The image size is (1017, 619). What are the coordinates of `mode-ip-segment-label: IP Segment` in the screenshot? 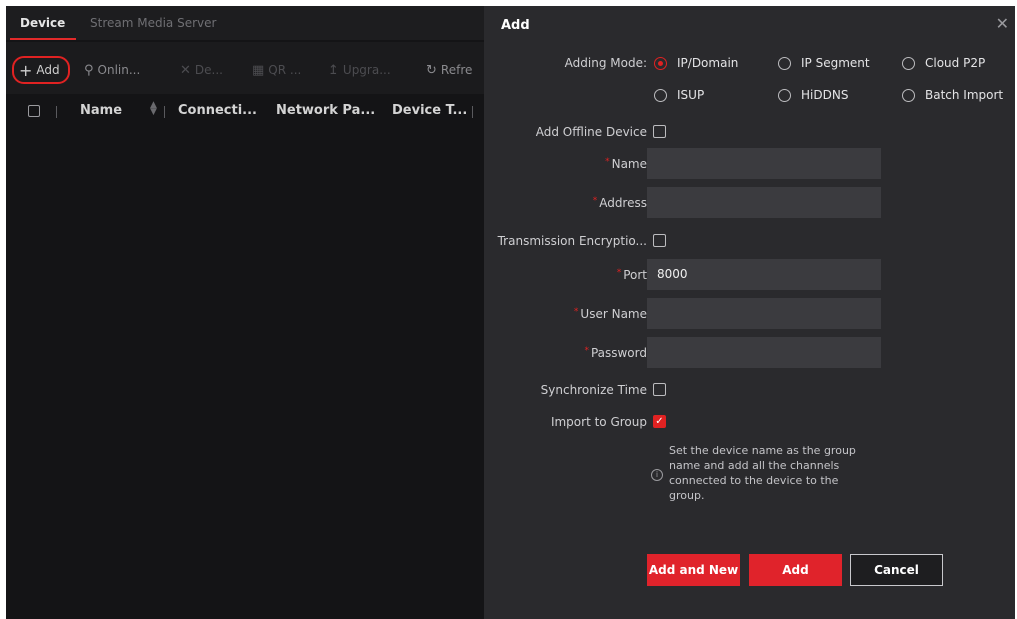 It's located at (835, 63).